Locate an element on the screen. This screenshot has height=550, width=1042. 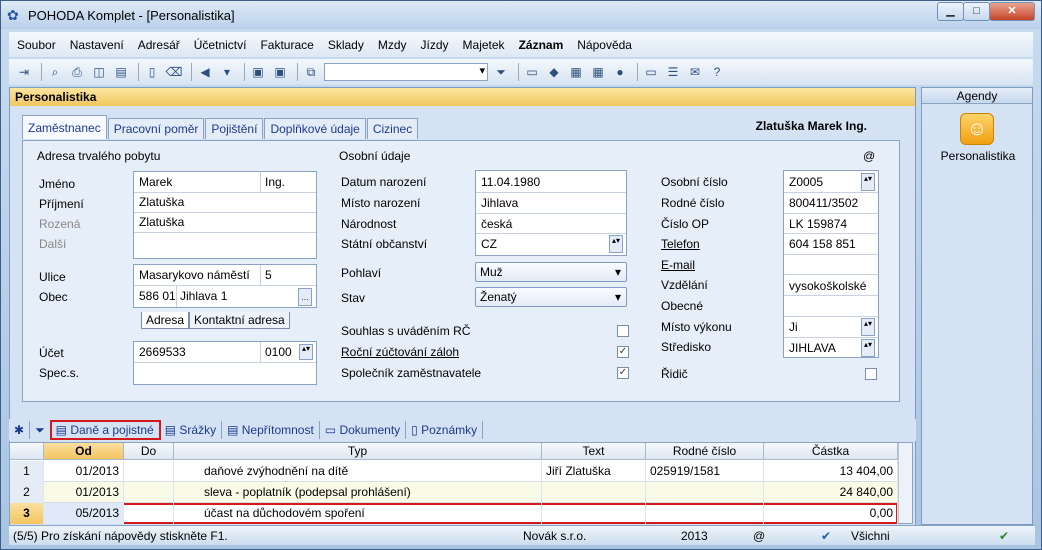
status-users: Všichni is located at coordinates (870, 536).